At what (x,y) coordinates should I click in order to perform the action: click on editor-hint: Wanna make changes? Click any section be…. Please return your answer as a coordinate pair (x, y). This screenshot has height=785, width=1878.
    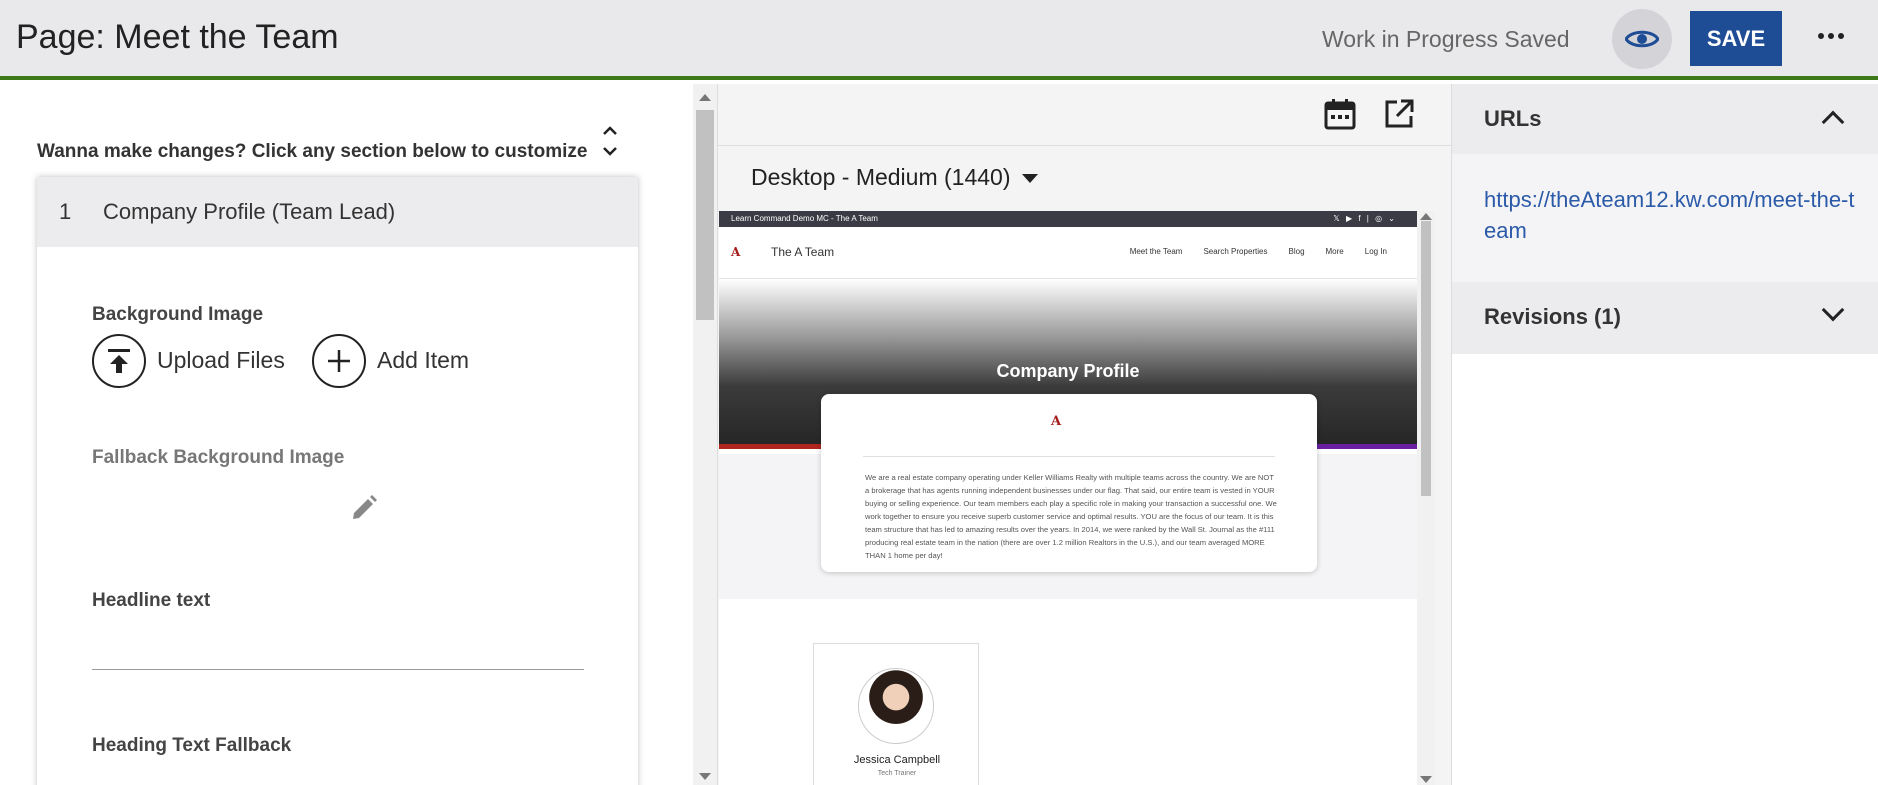
    Looking at the image, I should click on (312, 151).